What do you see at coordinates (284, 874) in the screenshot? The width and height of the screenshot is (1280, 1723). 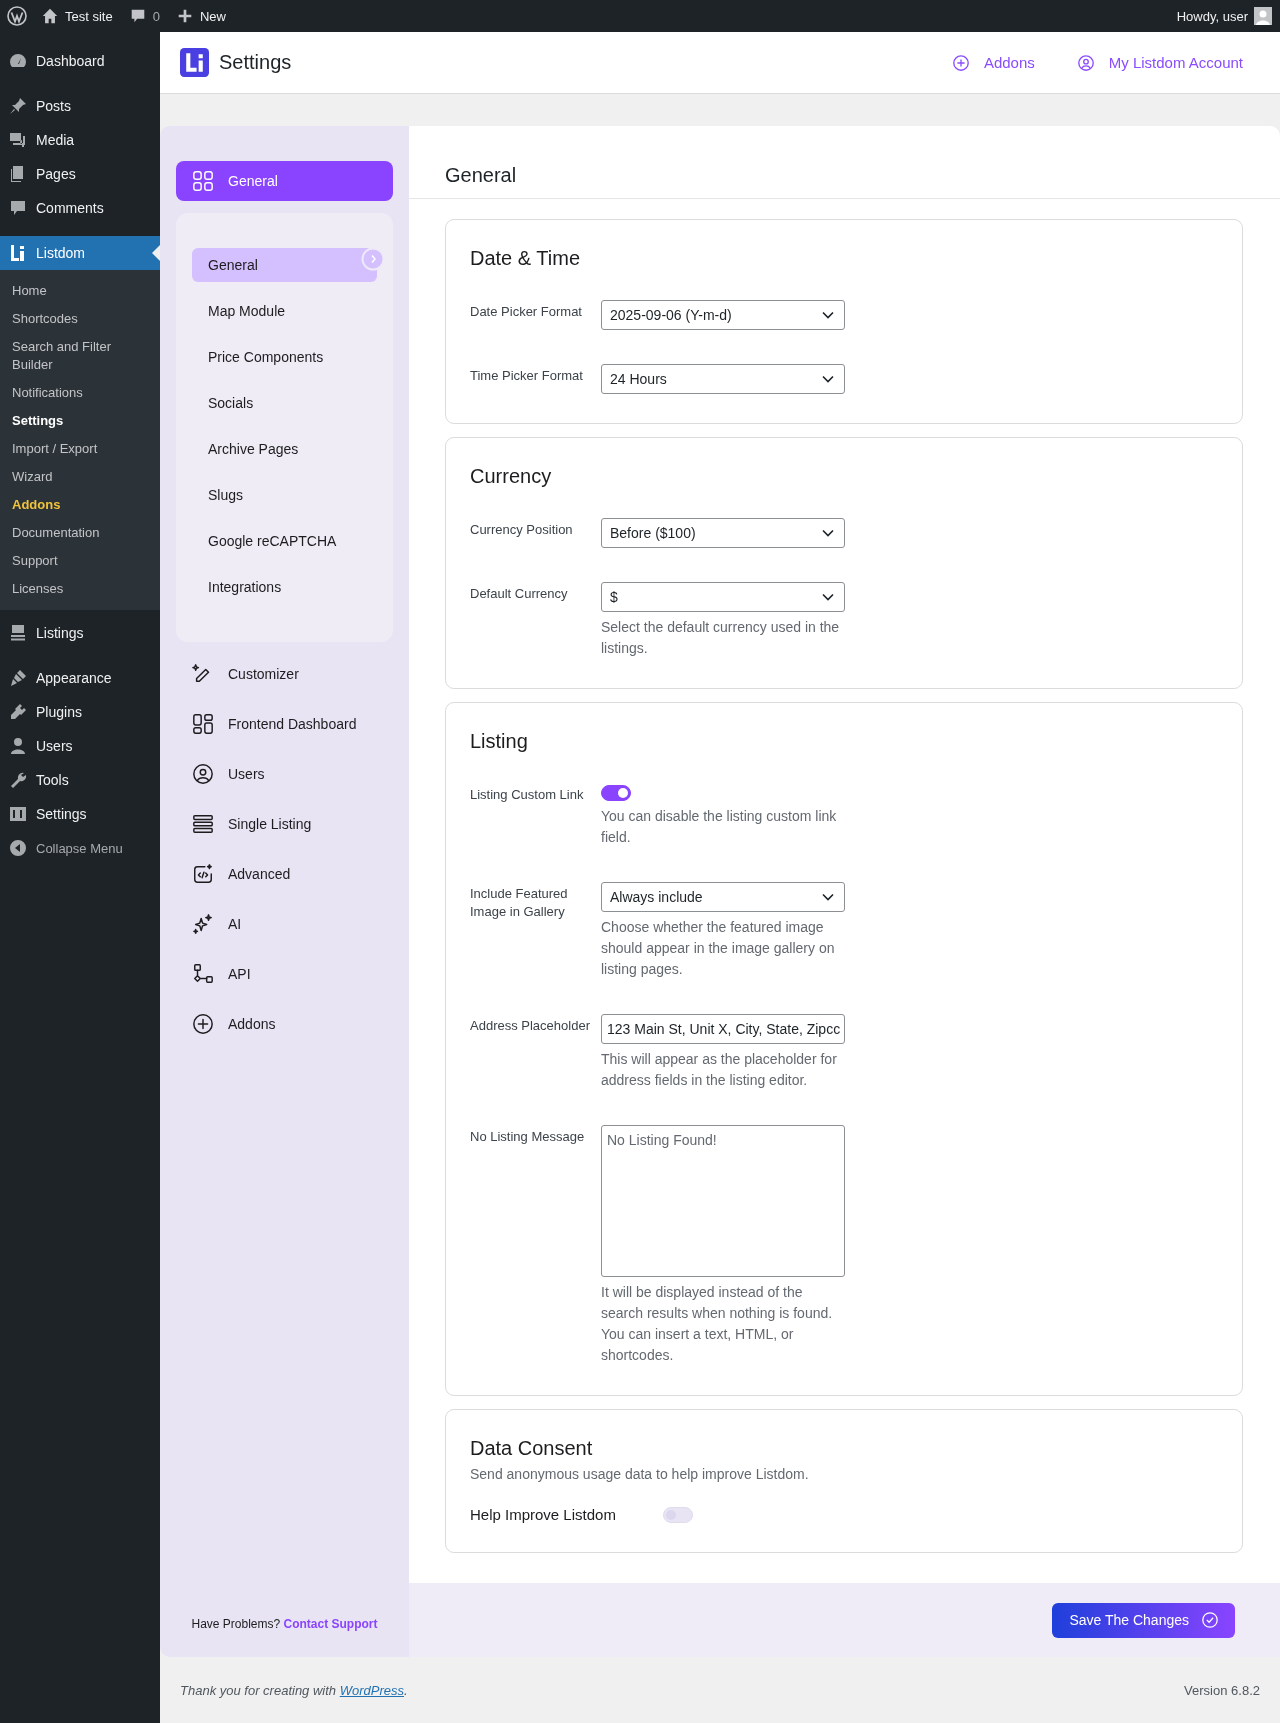 I see `nav-tab: Advanced` at bounding box center [284, 874].